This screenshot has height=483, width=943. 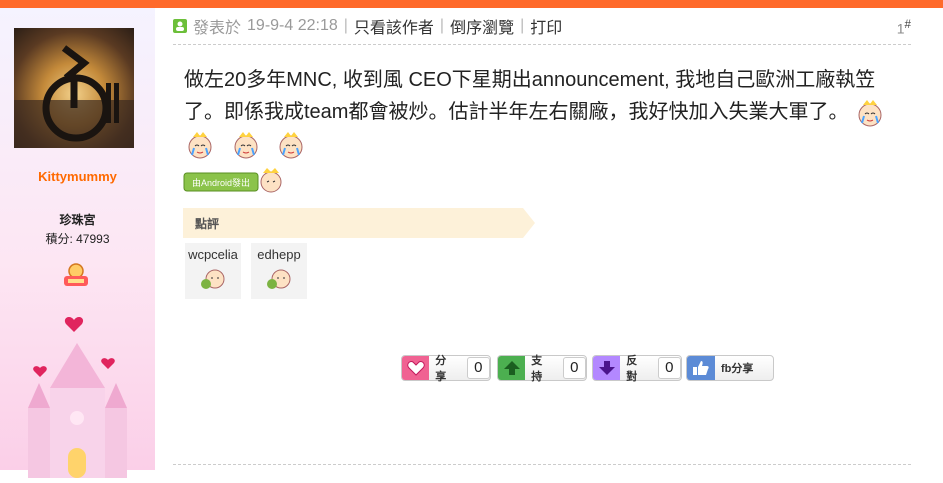 I want to click on reverse-order-link: 倒序瀏覽, so click(x=482, y=26).